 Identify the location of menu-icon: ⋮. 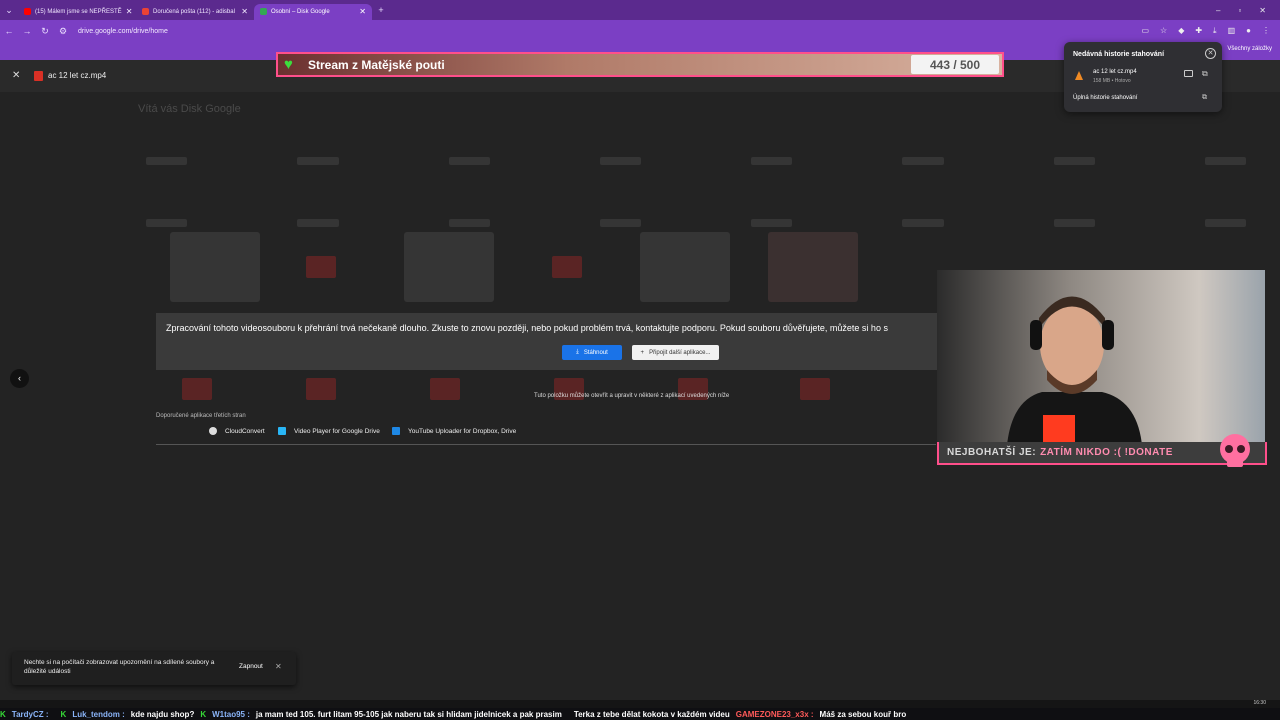
(1266, 31).